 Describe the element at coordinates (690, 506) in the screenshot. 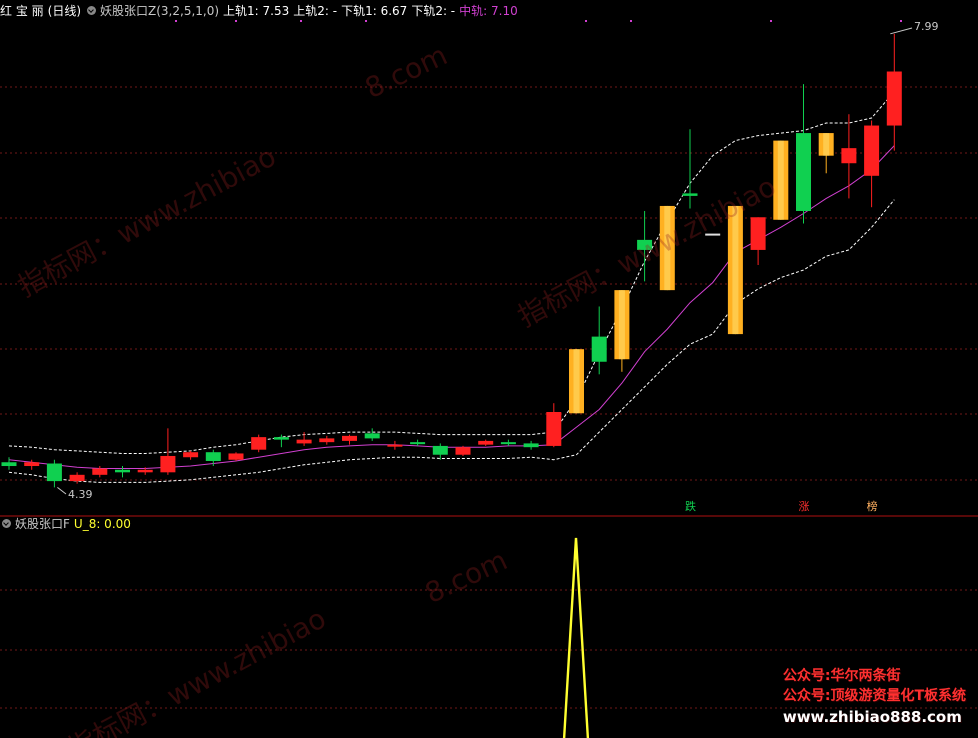

I see `signal-marker: 跌` at that location.